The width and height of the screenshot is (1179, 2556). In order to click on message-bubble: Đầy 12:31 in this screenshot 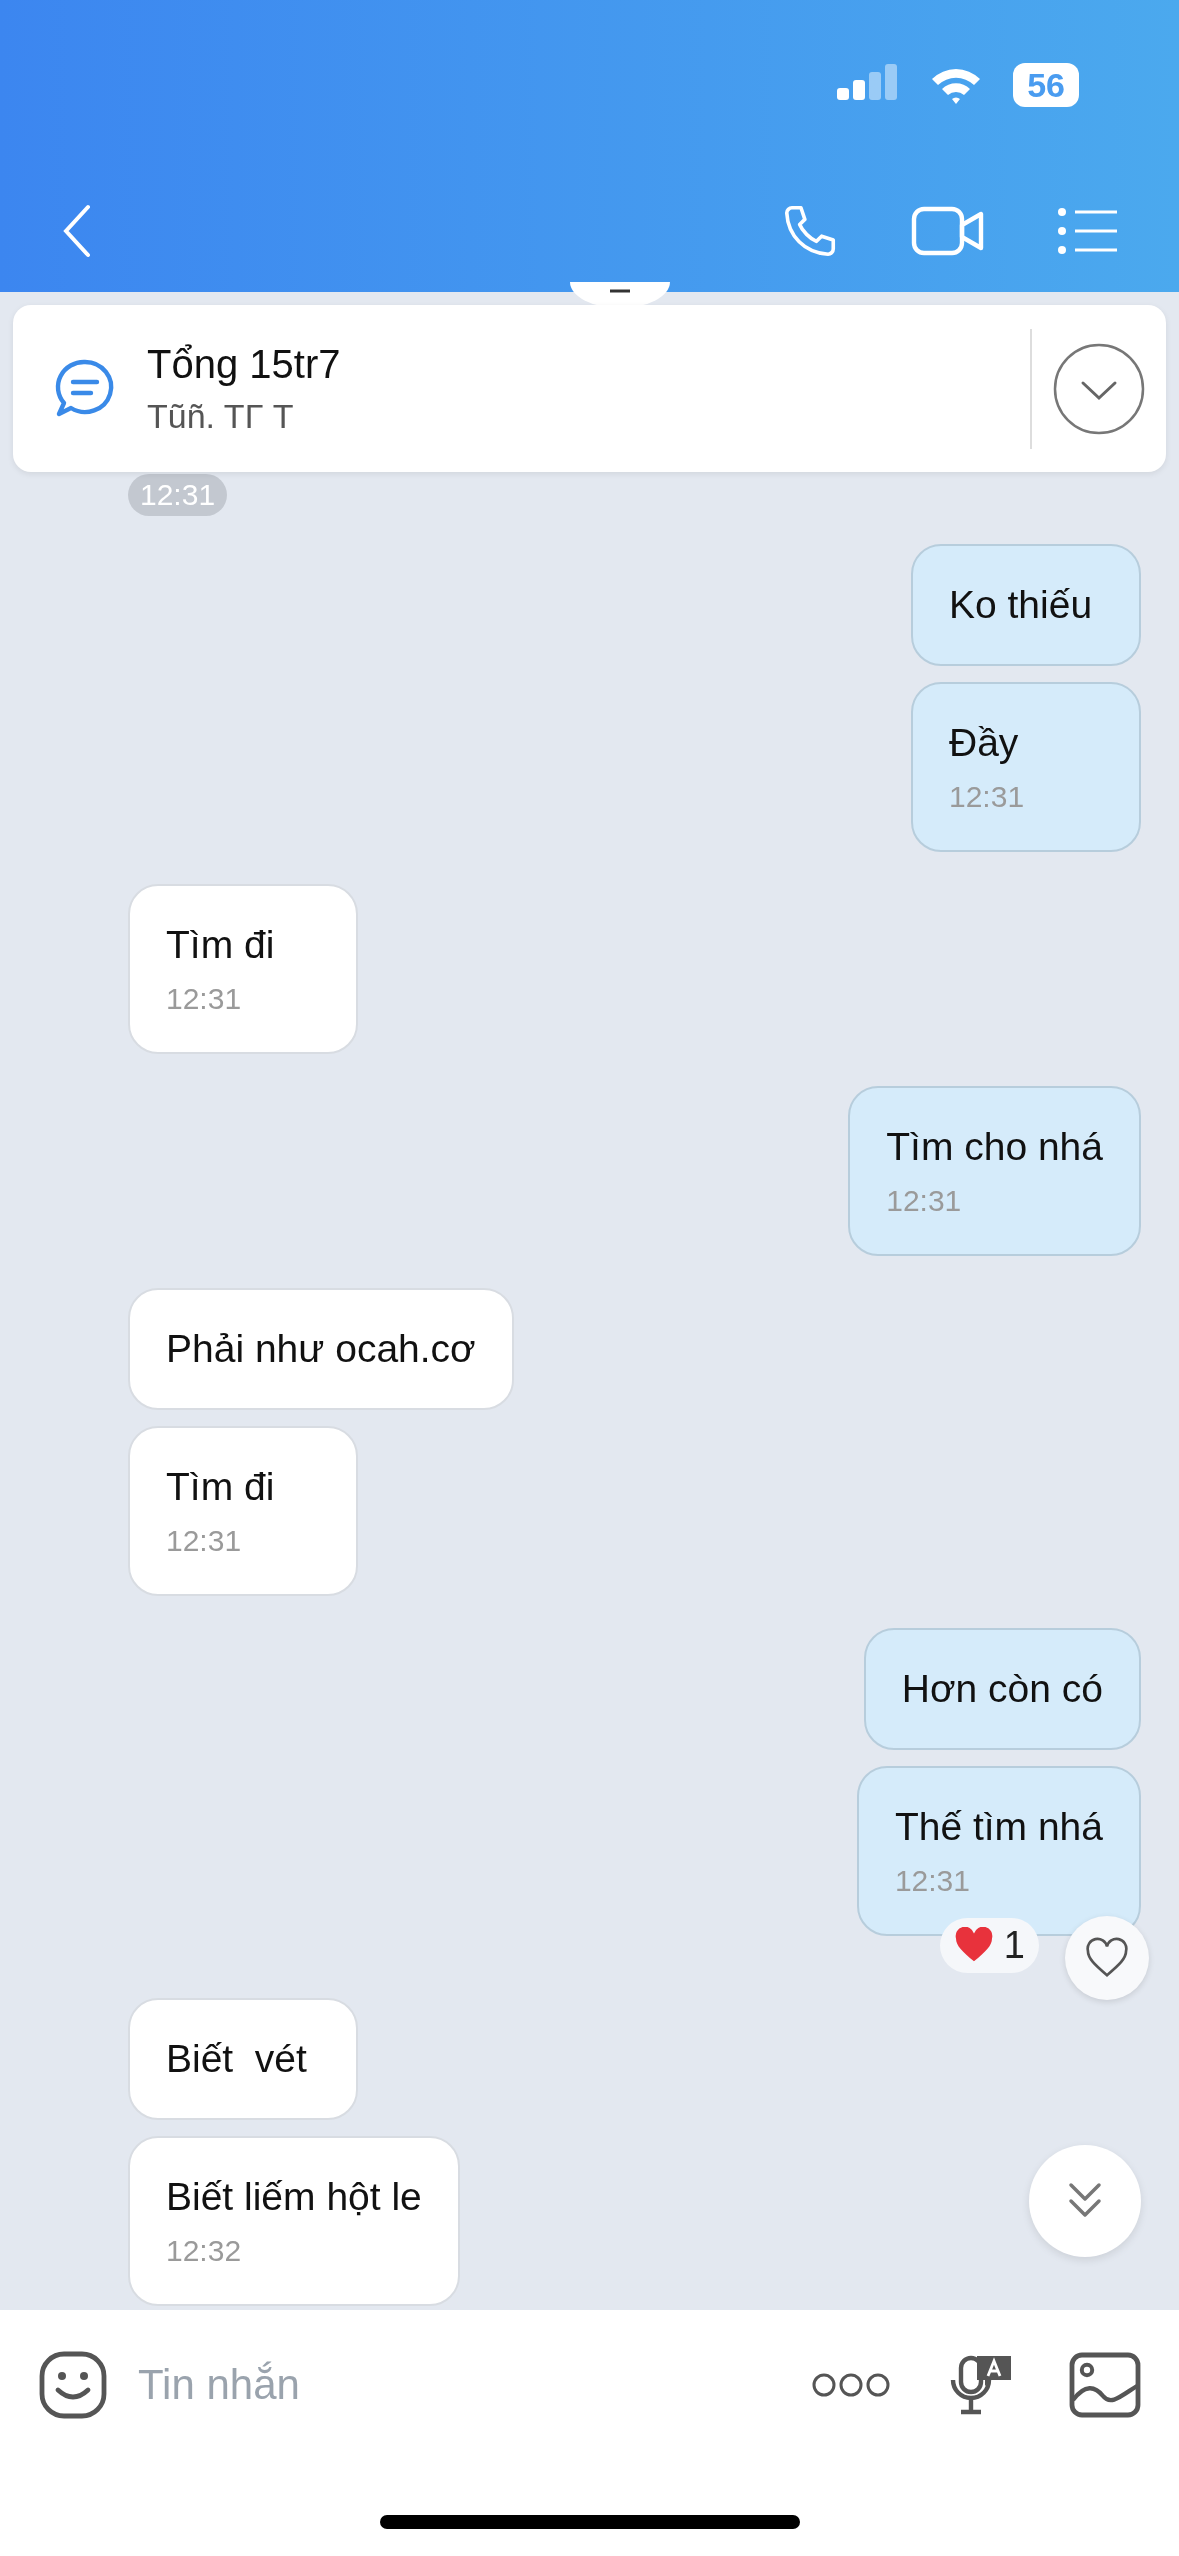, I will do `click(1026, 767)`.